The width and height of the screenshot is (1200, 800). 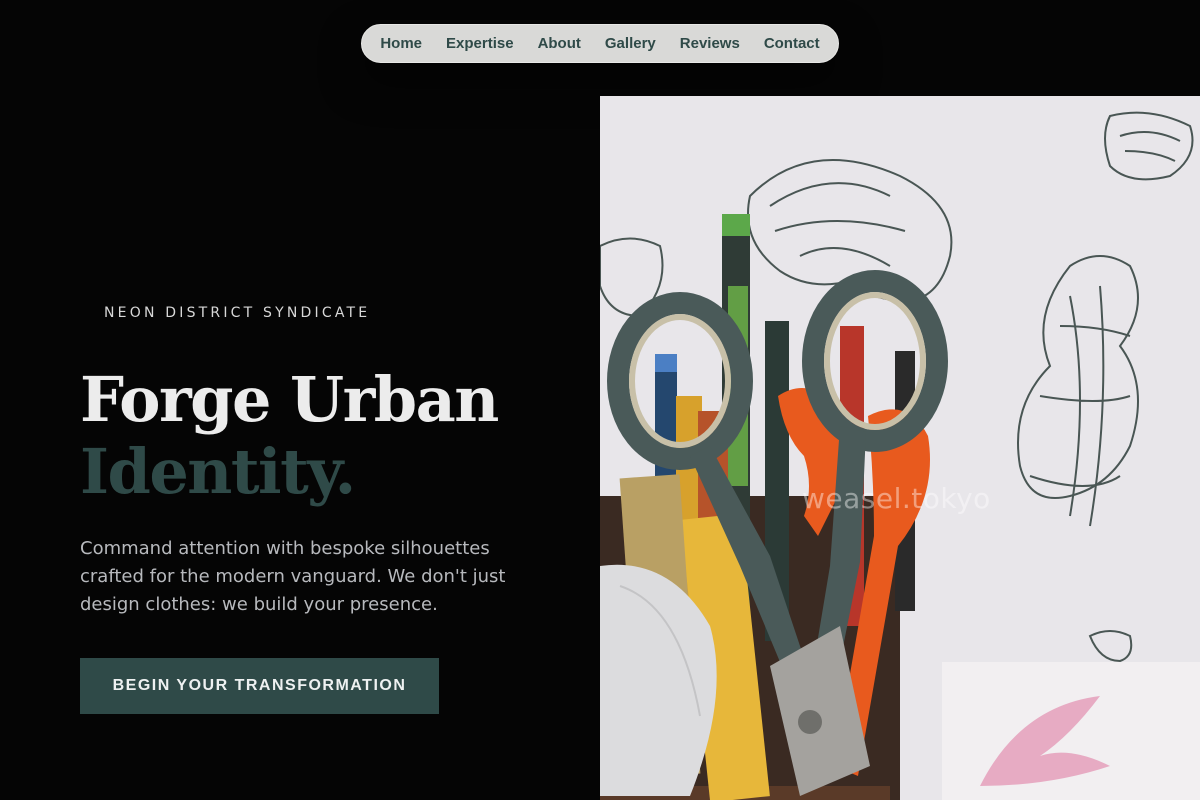 I want to click on brand-kicker: NEON DISTRICT SYNDICATE, so click(x=237, y=313).